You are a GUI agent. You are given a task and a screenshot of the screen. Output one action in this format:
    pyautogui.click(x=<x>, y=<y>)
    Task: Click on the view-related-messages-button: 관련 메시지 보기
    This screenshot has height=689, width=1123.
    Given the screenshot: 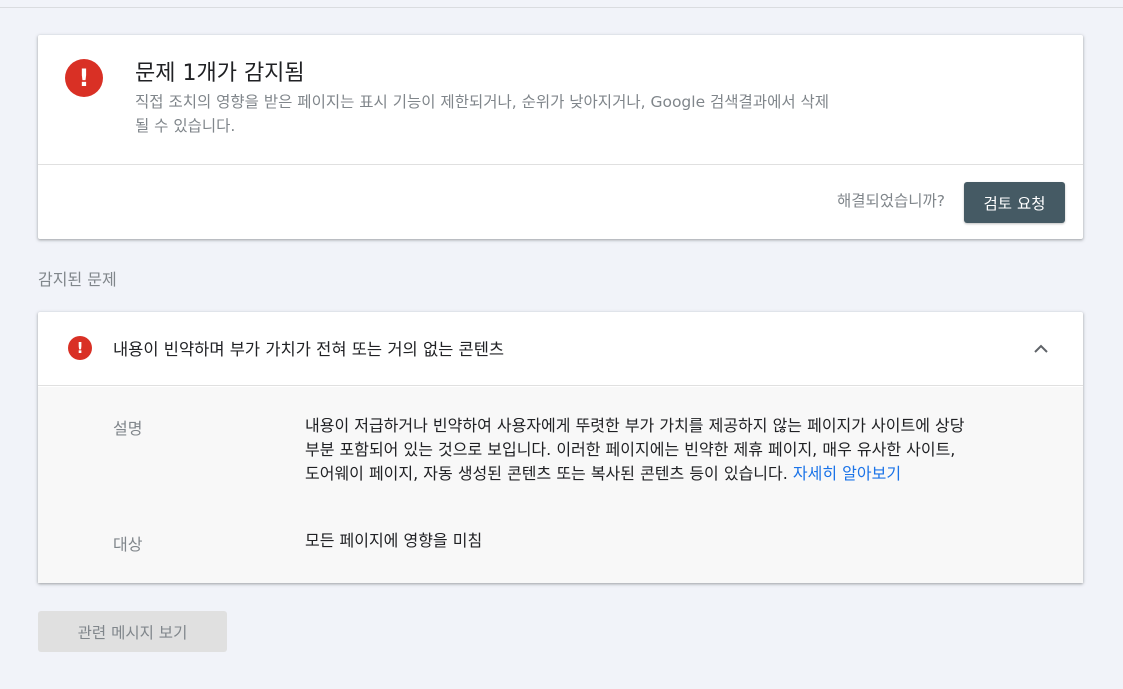 What is the action you would take?
    pyautogui.click(x=132, y=631)
    